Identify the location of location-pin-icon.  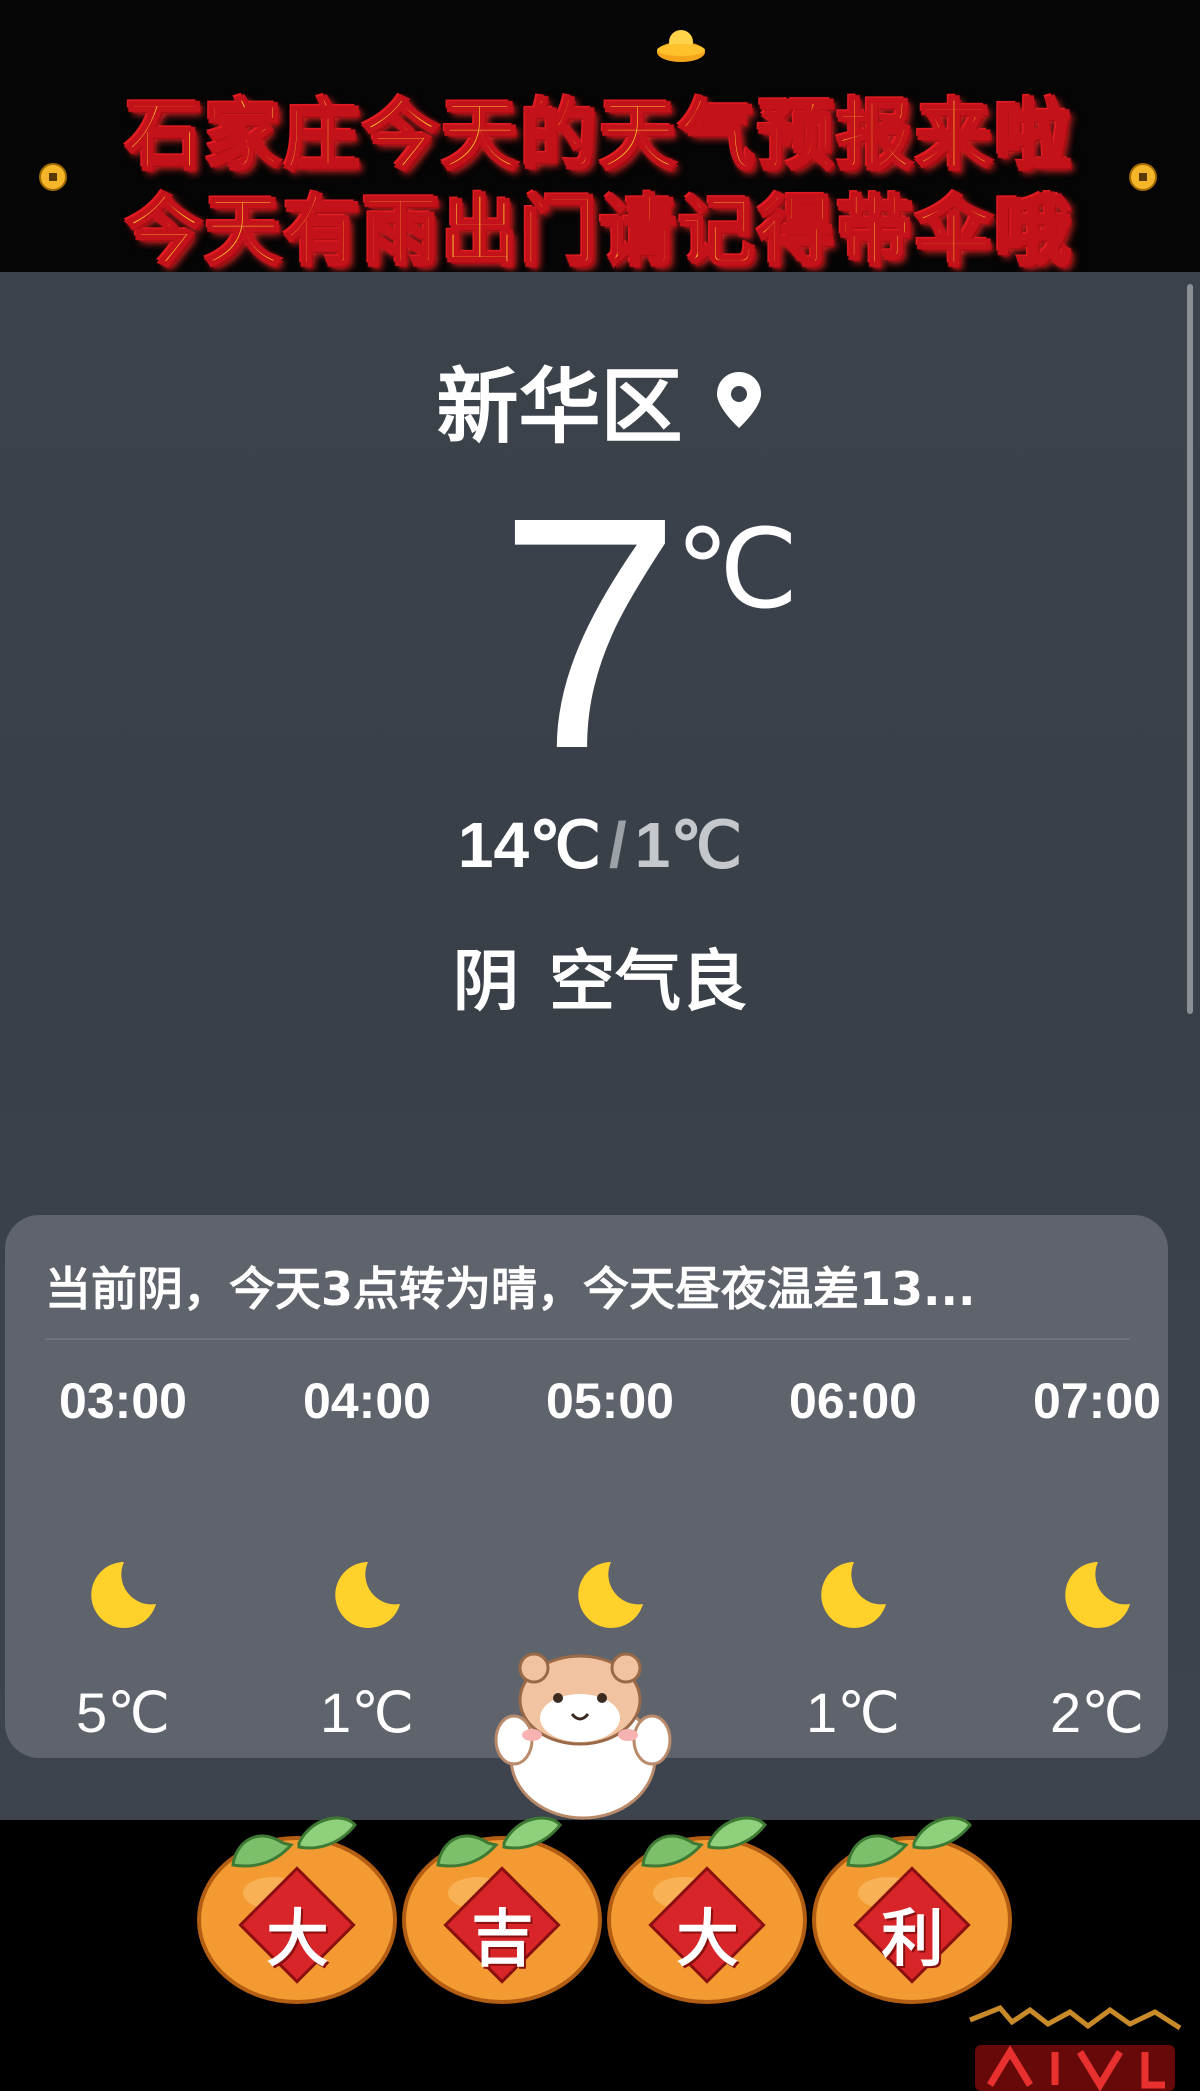
(738, 399).